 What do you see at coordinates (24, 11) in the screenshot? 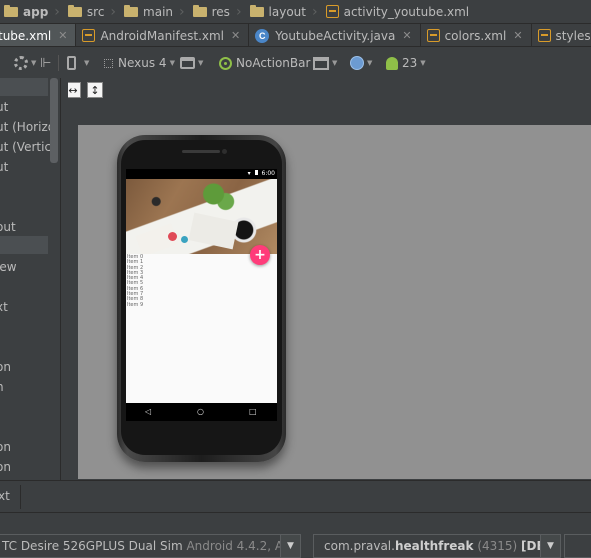
I see `breadcrumb-item-app: app` at bounding box center [24, 11].